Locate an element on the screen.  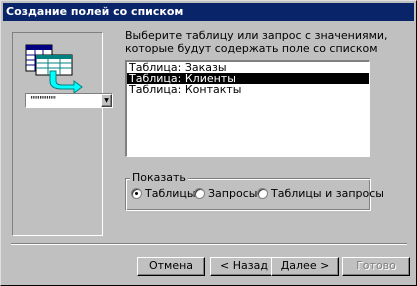
separator is located at coordinates (209, 244).